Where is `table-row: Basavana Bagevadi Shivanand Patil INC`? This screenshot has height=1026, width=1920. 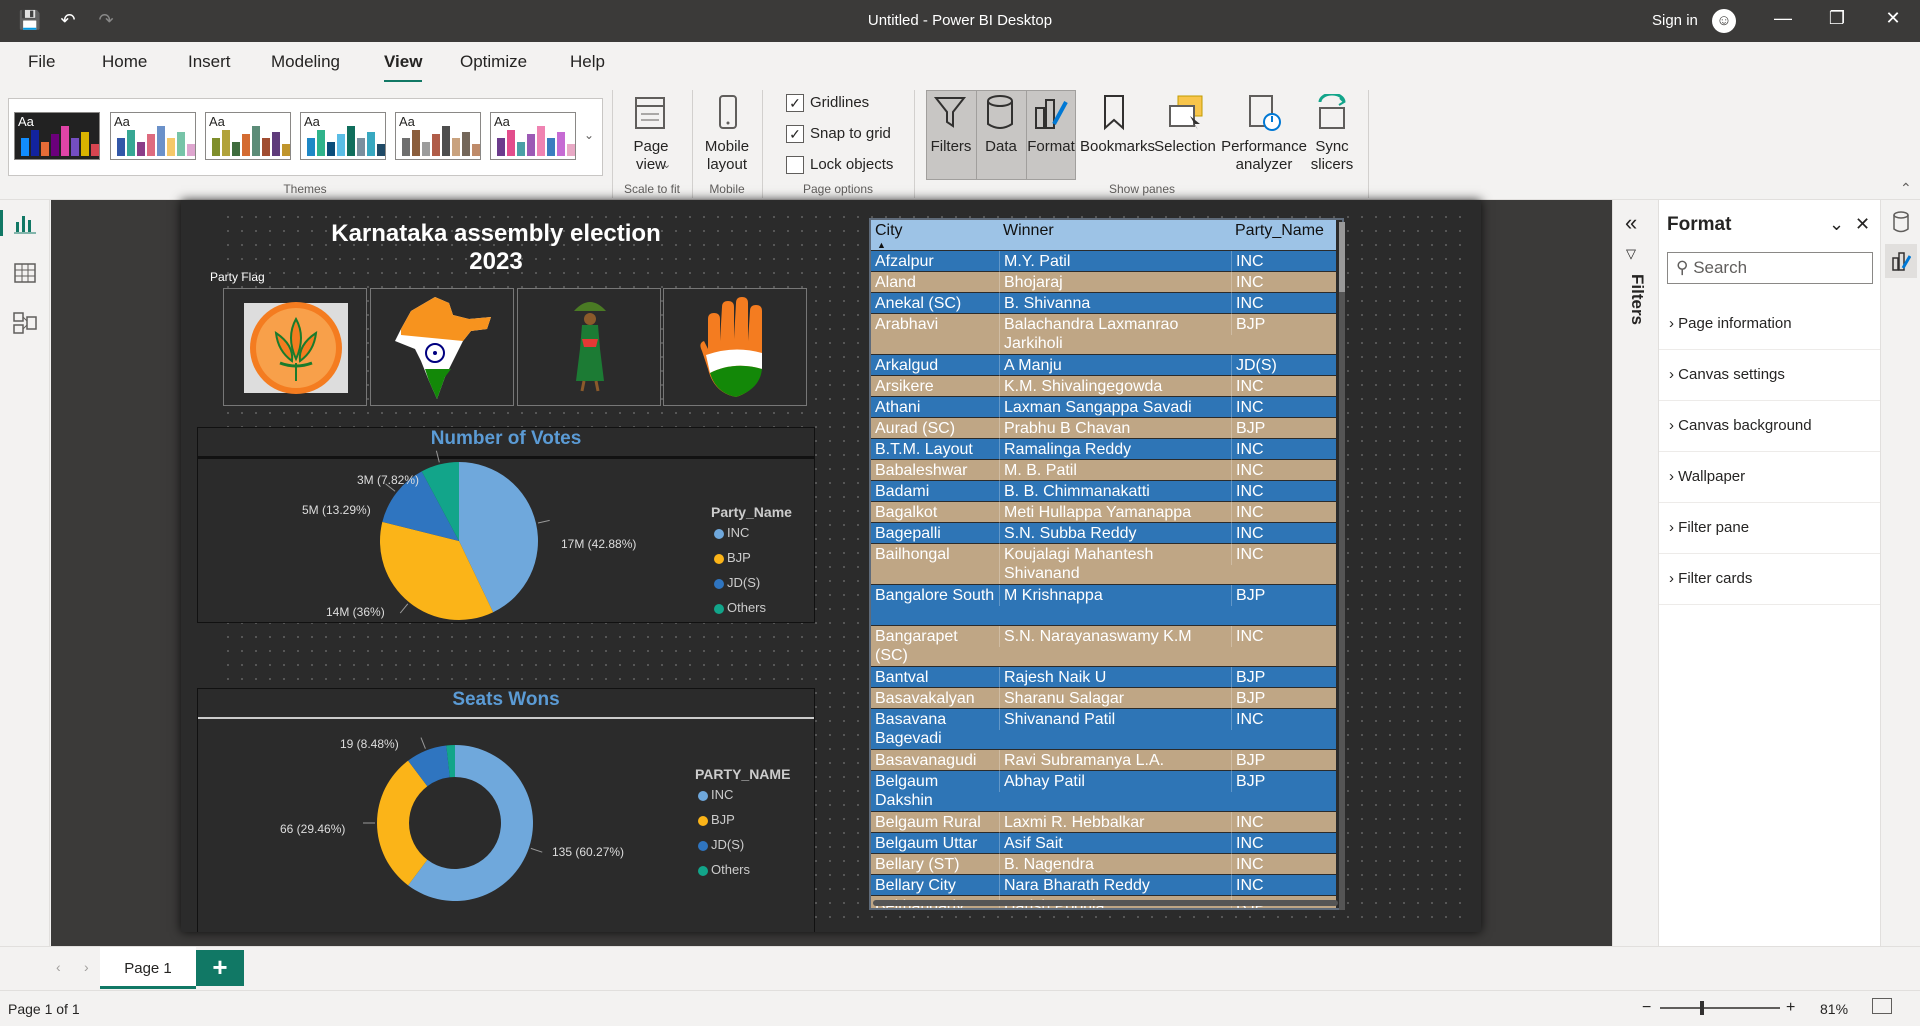
table-row: Basavana Bagevadi Shivanand Patil INC is located at coordinates (1103, 729).